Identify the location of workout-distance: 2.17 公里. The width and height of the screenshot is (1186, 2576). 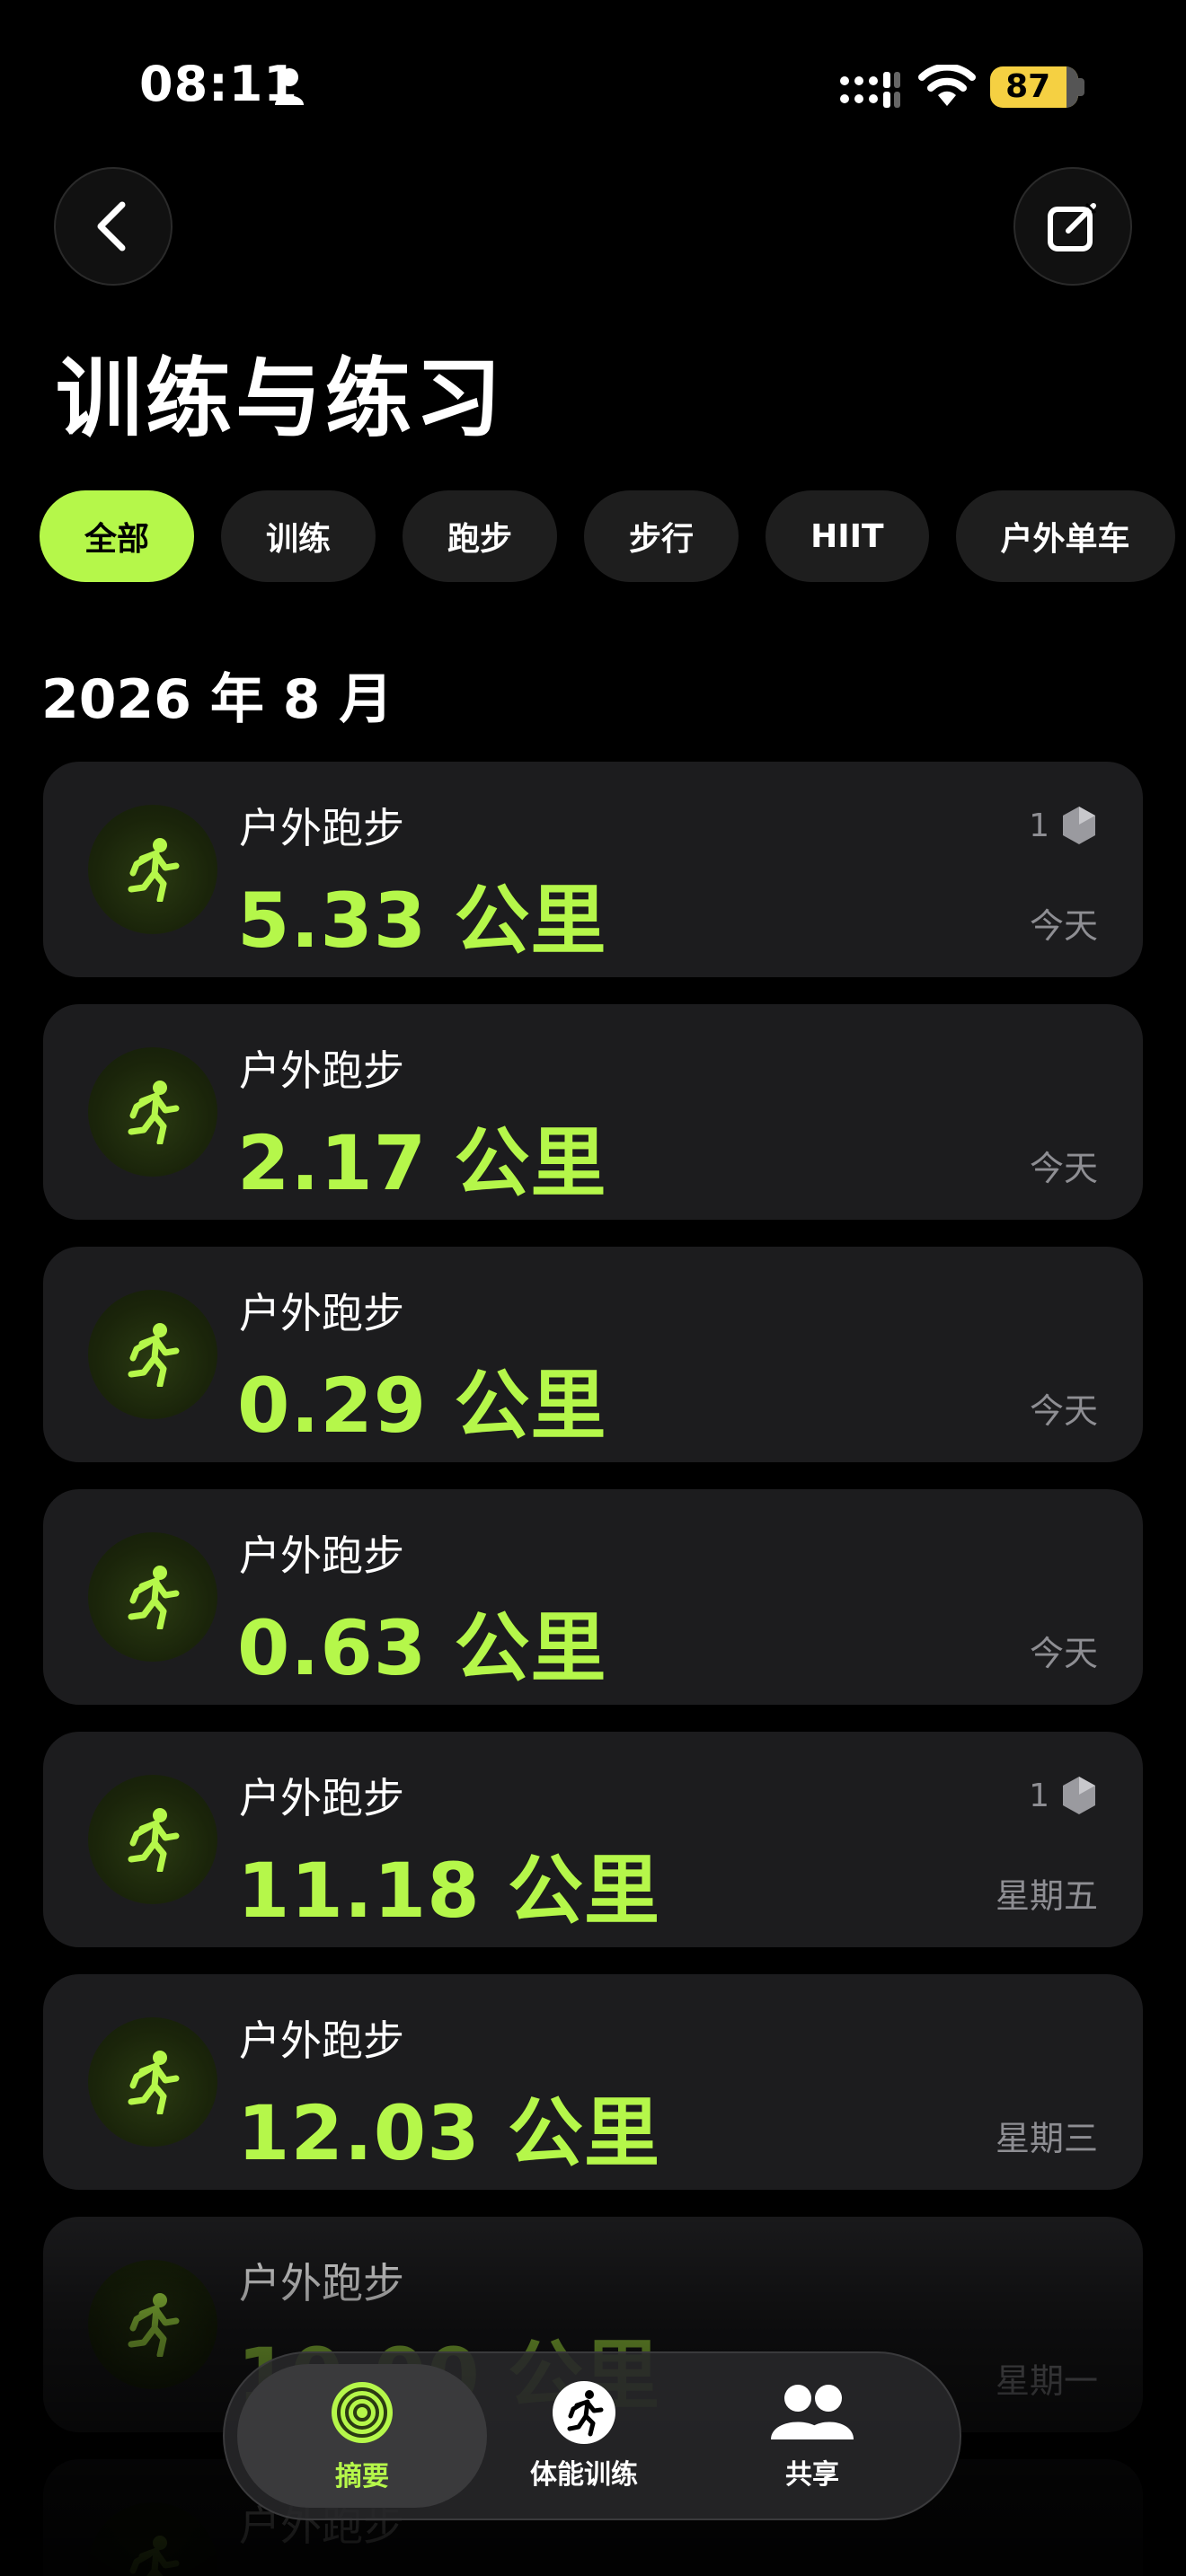
(422, 1163).